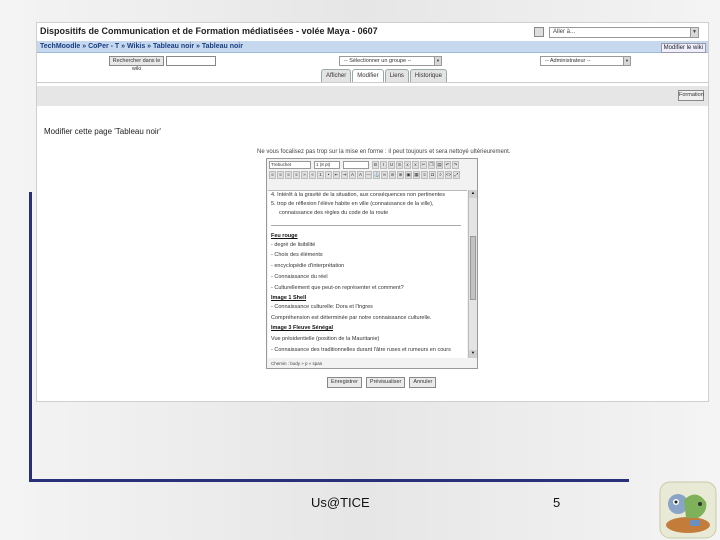 The image size is (720, 540). I want to click on unlink-icon: ⊘, so click(392, 175).